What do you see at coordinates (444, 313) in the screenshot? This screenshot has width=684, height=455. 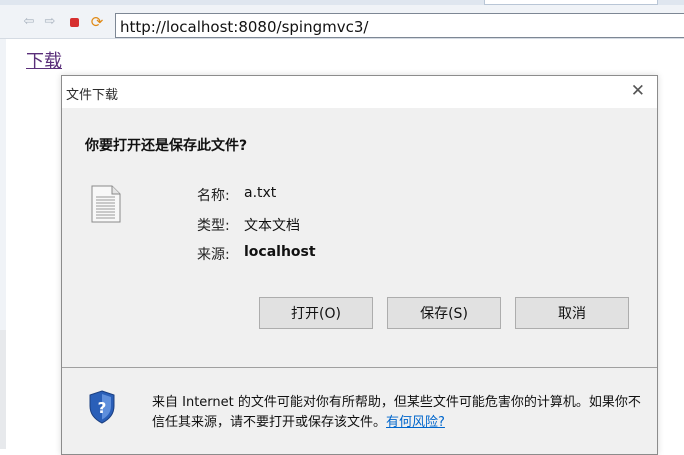 I see `save-button: 保存(S)` at bounding box center [444, 313].